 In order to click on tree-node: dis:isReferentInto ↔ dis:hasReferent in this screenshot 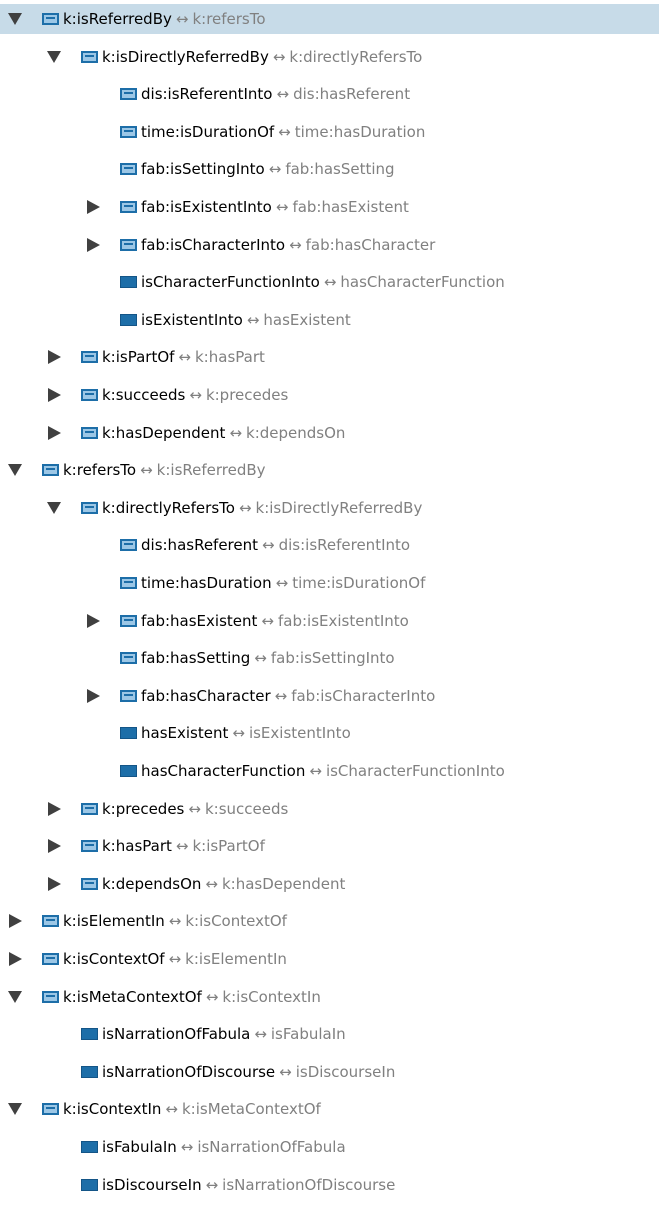, I will do `click(329, 94)`.